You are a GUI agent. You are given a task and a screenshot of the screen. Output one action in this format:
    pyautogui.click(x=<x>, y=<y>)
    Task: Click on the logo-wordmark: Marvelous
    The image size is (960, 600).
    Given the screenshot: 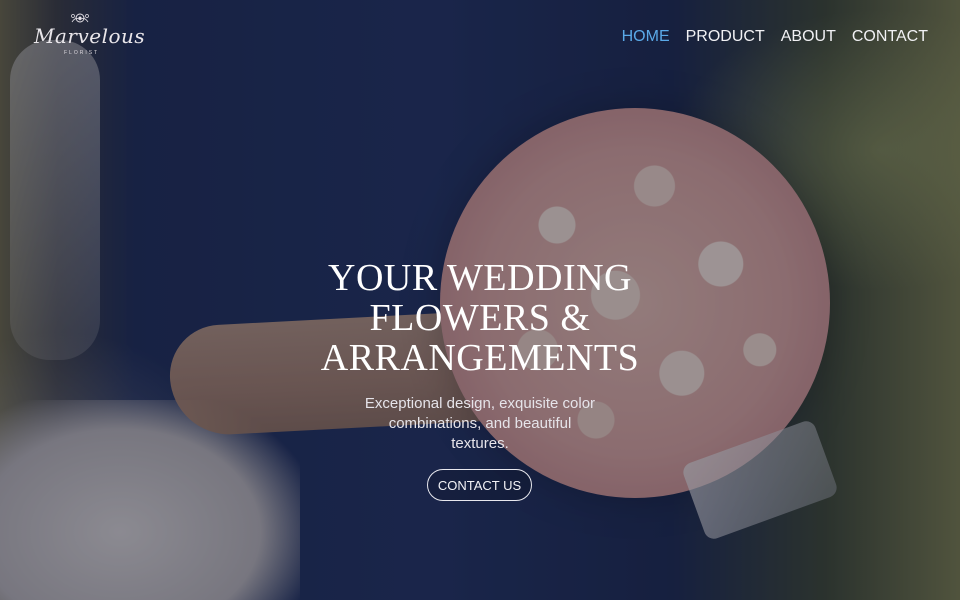 What is the action you would take?
    pyautogui.click(x=90, y=36)
    